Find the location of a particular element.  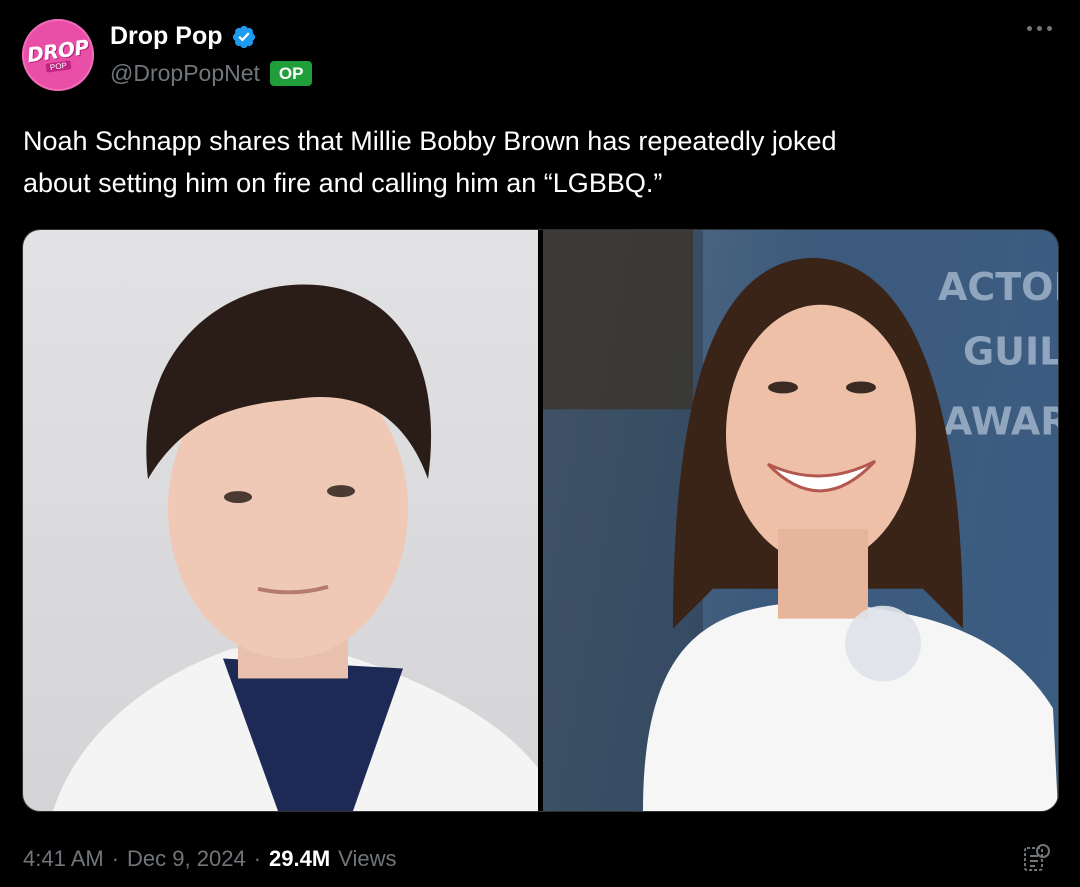

display-name: Drop Pop is located at coordinates (166, 36).